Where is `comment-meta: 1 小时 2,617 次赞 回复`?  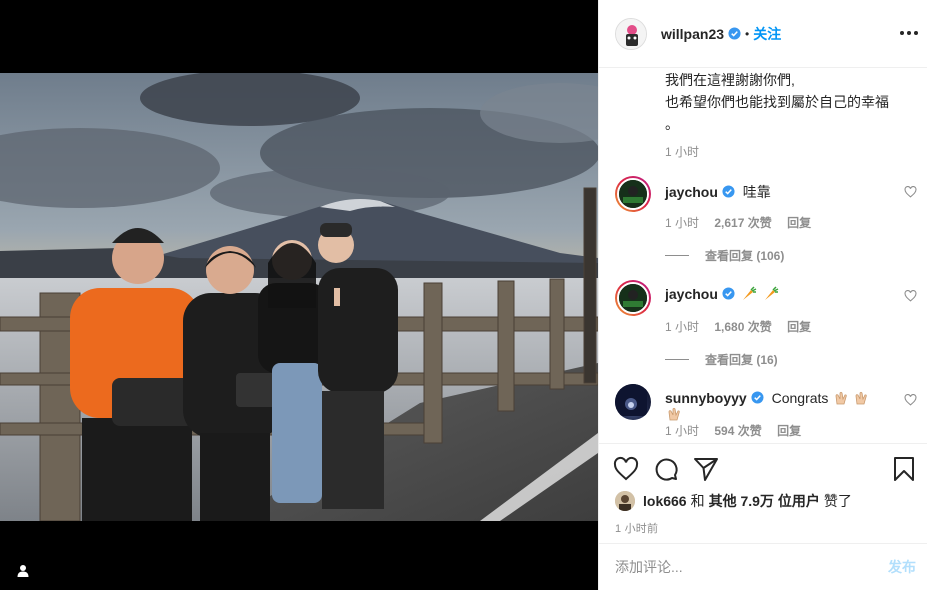
comment-meta: 1 小时 2,617 次赞 回复 is located at coordinates (744, 222).